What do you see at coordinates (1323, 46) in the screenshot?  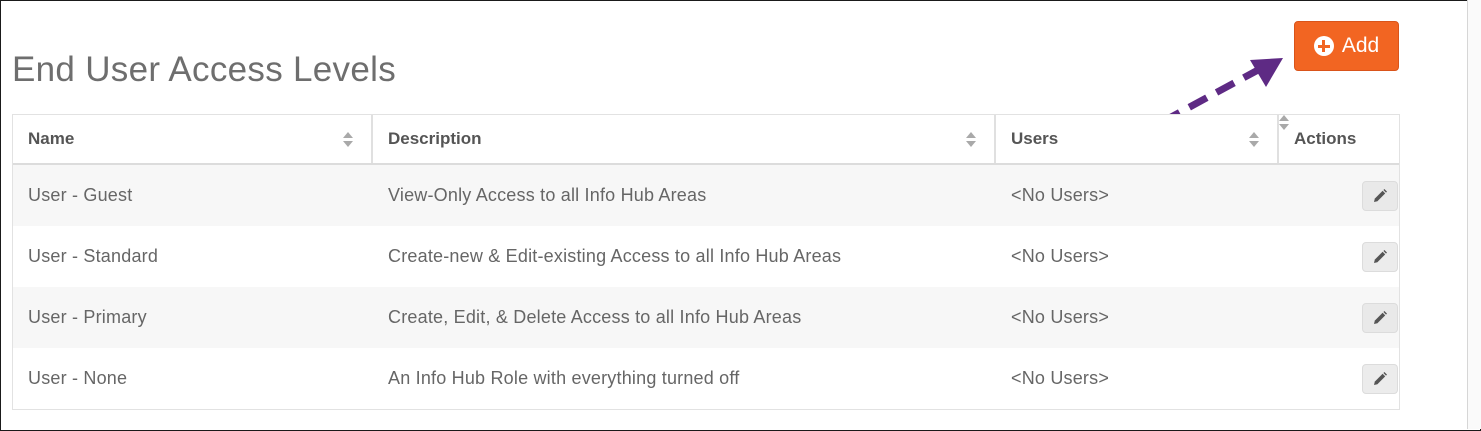 I see `plus-circle-icon` at bounding box center [1323, 46].